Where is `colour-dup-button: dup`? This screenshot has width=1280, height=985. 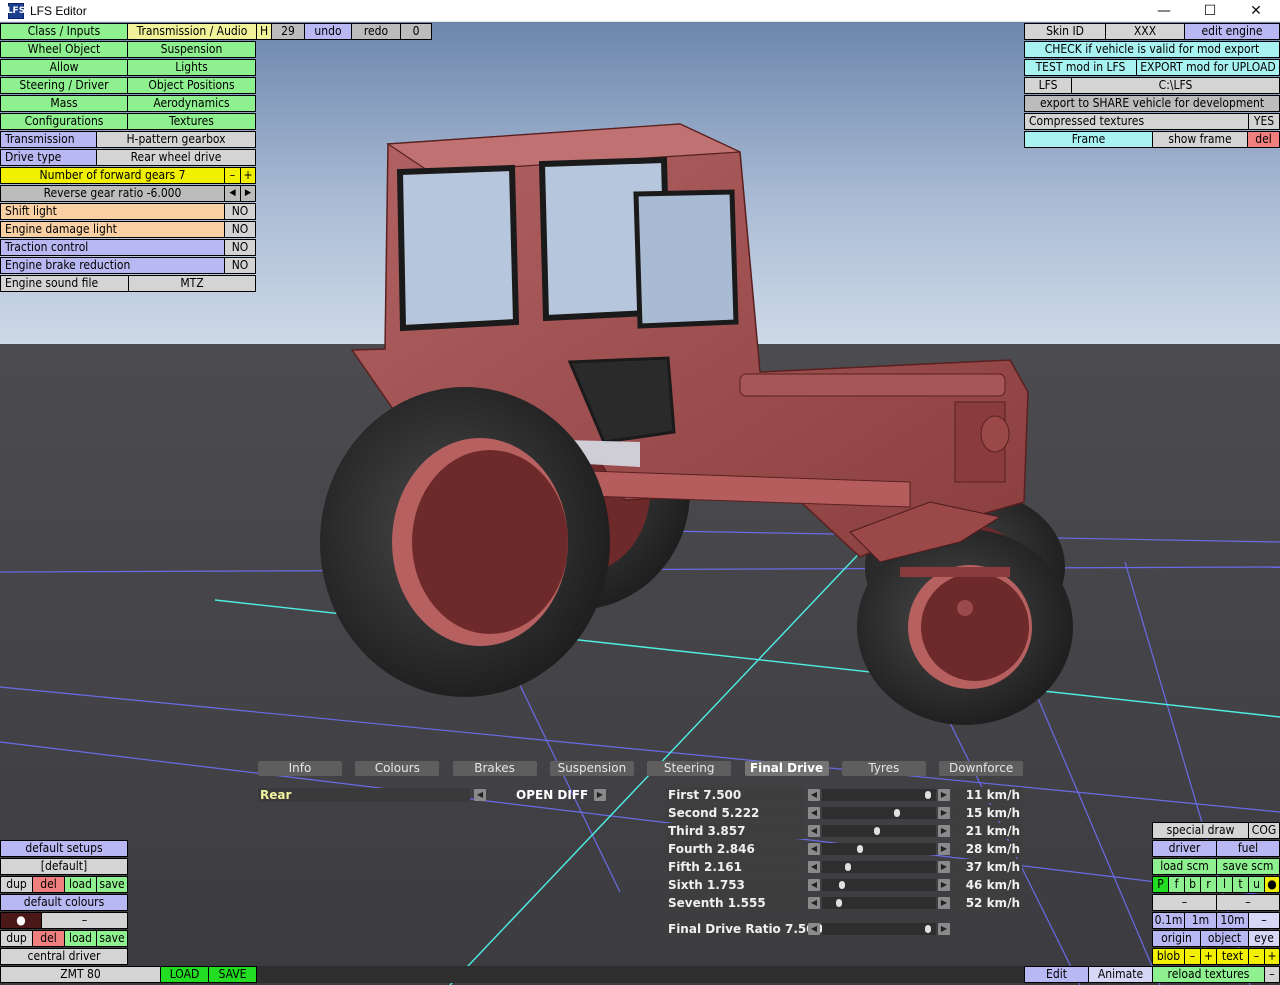
colour-dup-button: dup is located at coordinates (16, 938).